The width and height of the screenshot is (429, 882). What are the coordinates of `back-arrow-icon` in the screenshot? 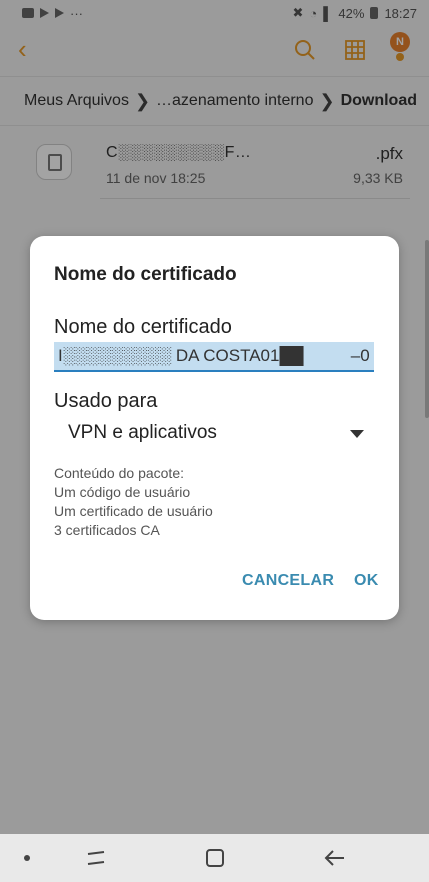 It's located at (335, 858).